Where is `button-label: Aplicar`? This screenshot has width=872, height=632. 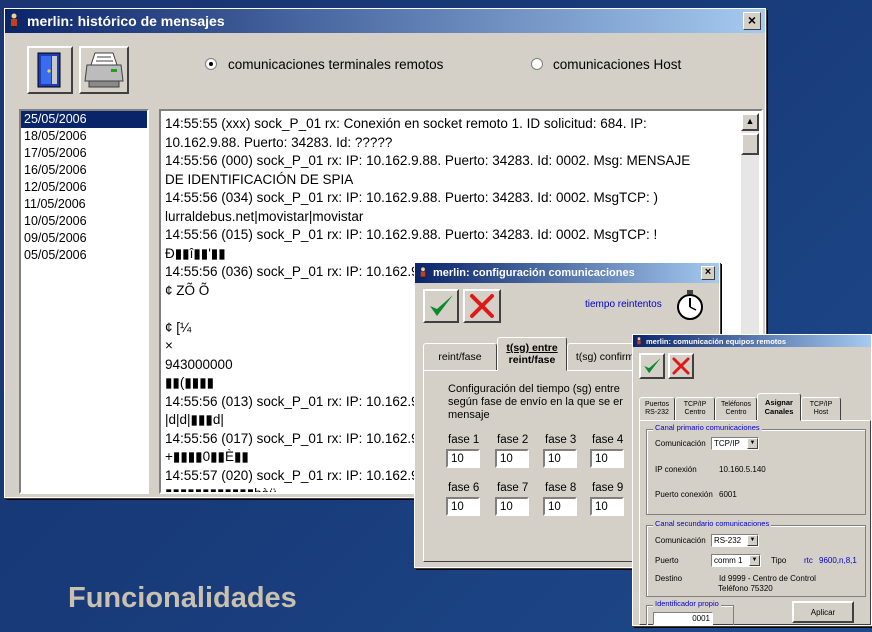 button-label: Aplicar is located at coordinates (823, 612).